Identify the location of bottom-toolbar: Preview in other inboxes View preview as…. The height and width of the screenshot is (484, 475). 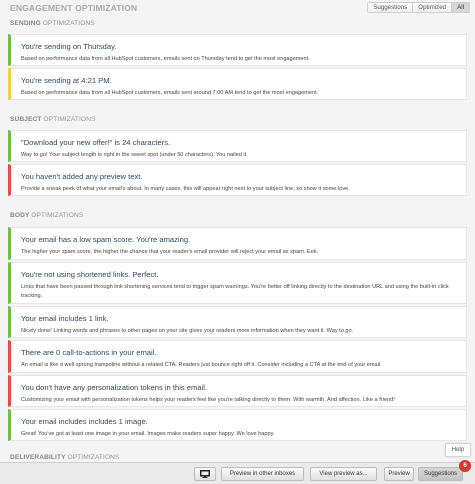
(237, 473).